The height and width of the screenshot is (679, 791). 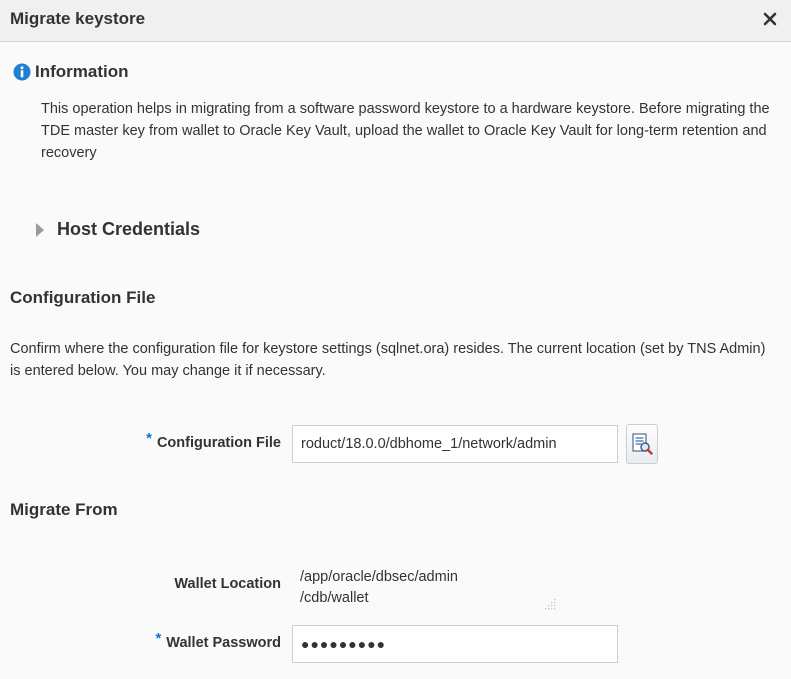 What do you see at coordinates (218, 443) in the screenshot?
I see `configuration-file-label-text: Configuration File` at bounding box center [218, 443].